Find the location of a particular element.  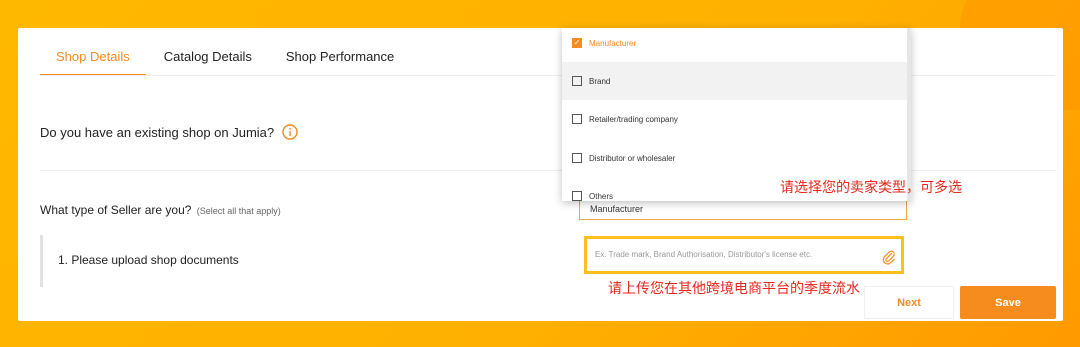

dropdown-scrollbar is located at coordinates (909, 114).